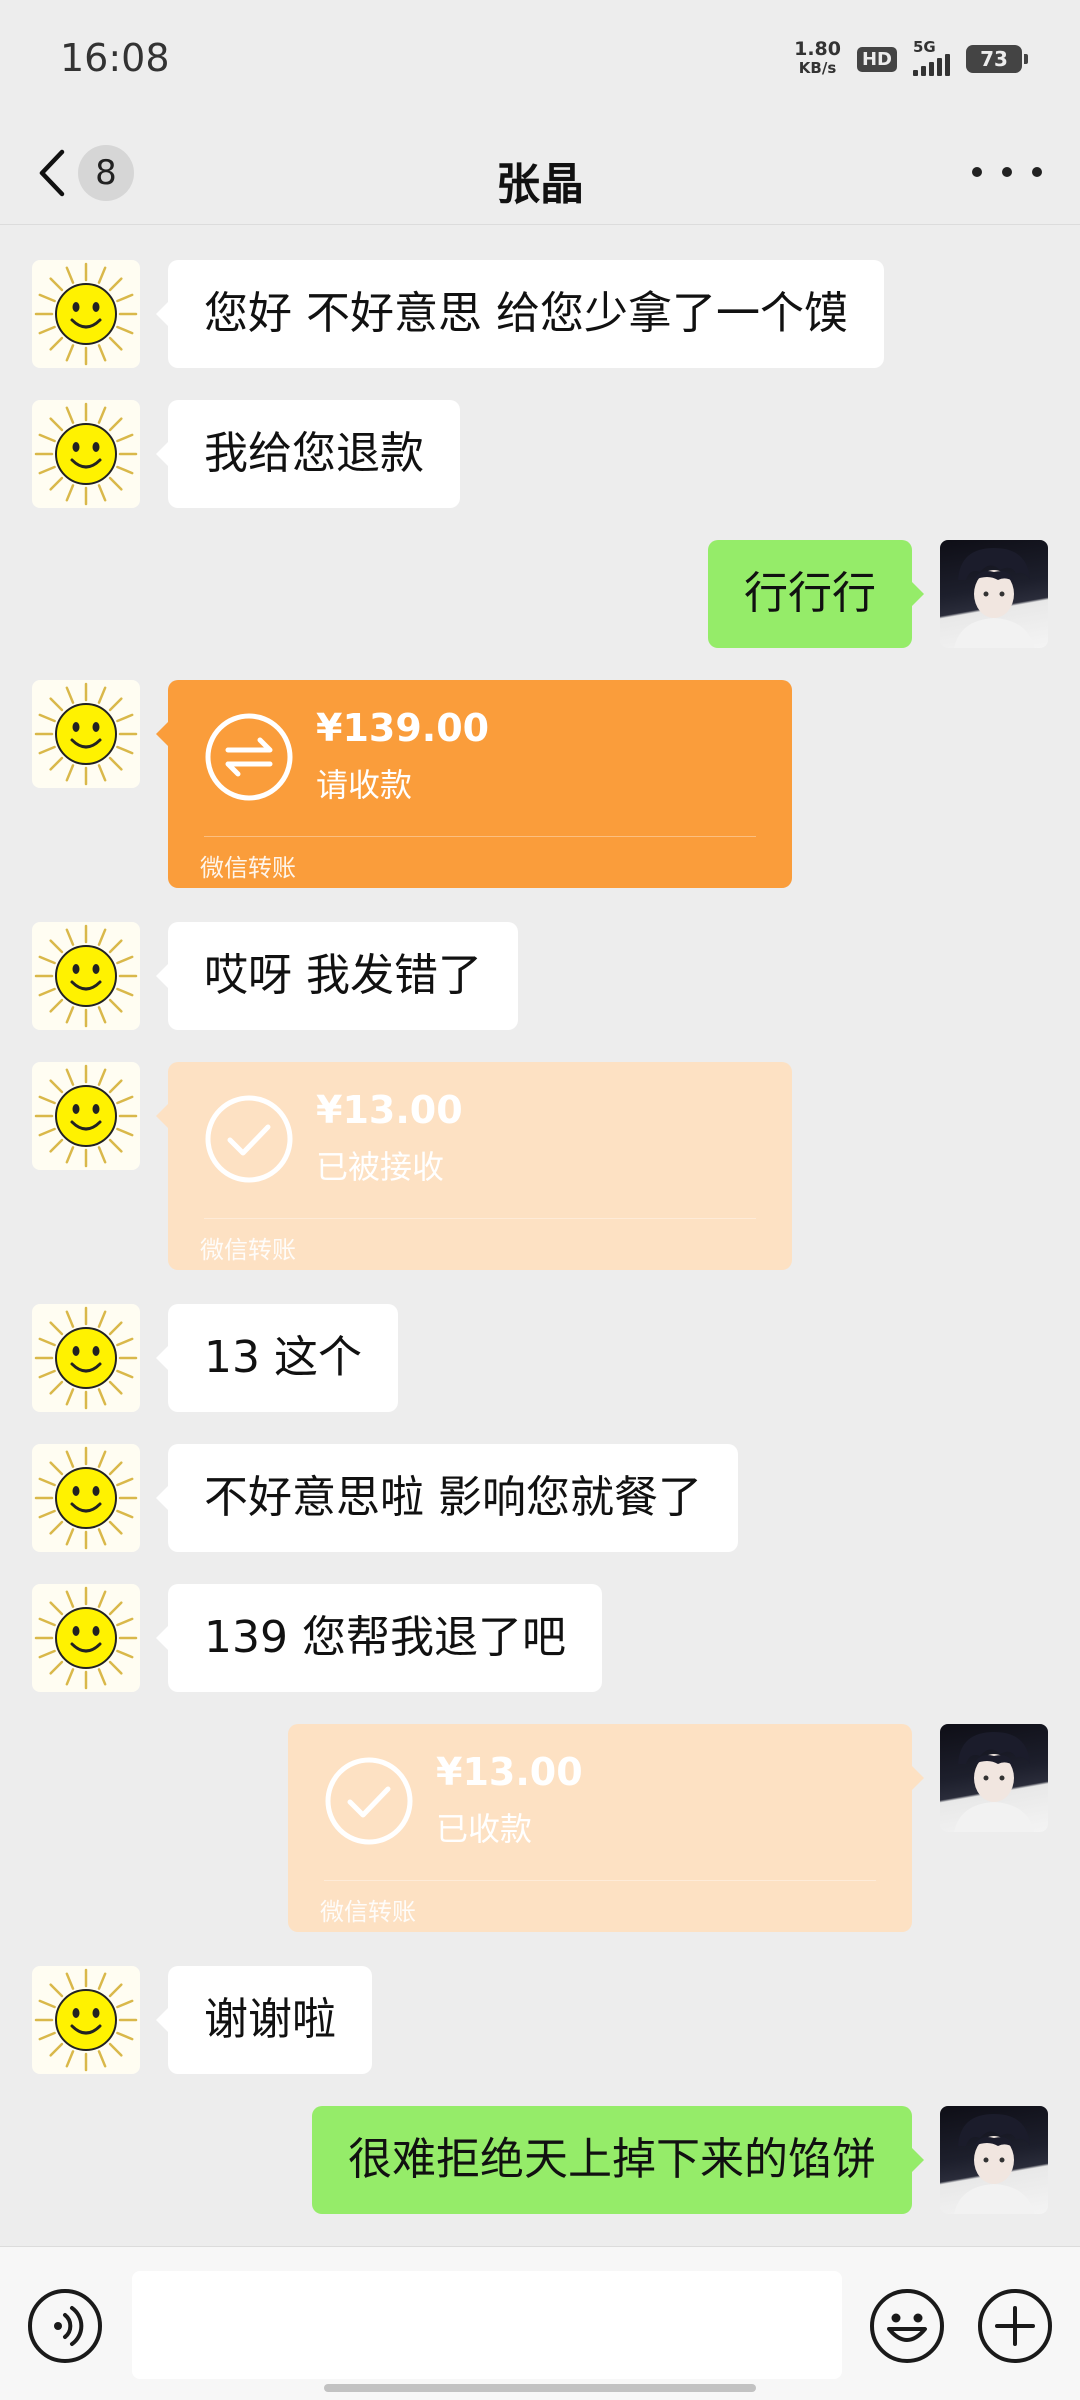 The width and height of the screenshot is (1080, 2400). I want to click on transfer-status: 请收款, so click(364, 785).